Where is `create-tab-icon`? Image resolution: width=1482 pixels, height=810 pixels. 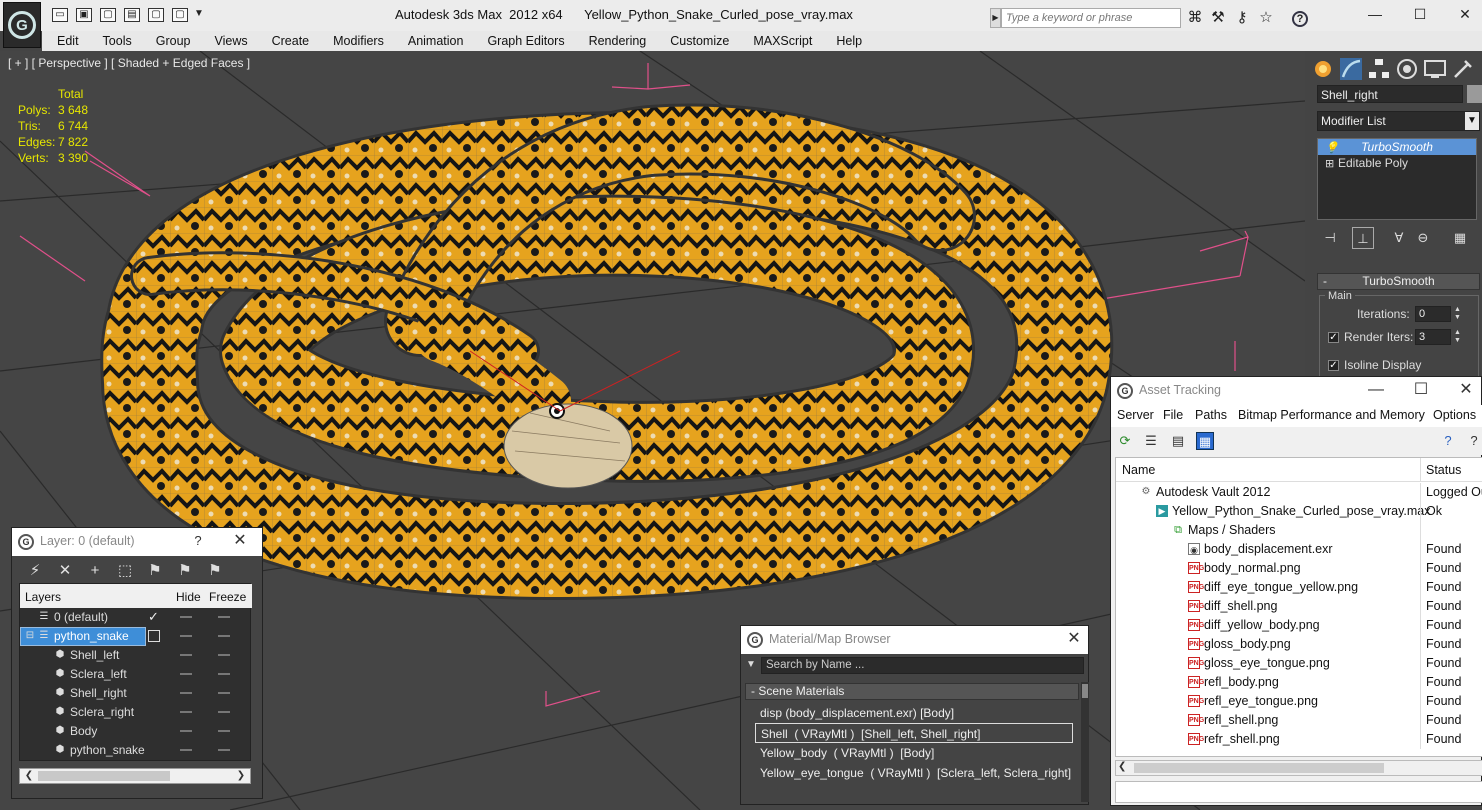 create-tab-icon is located at coordinates (1323, 69).